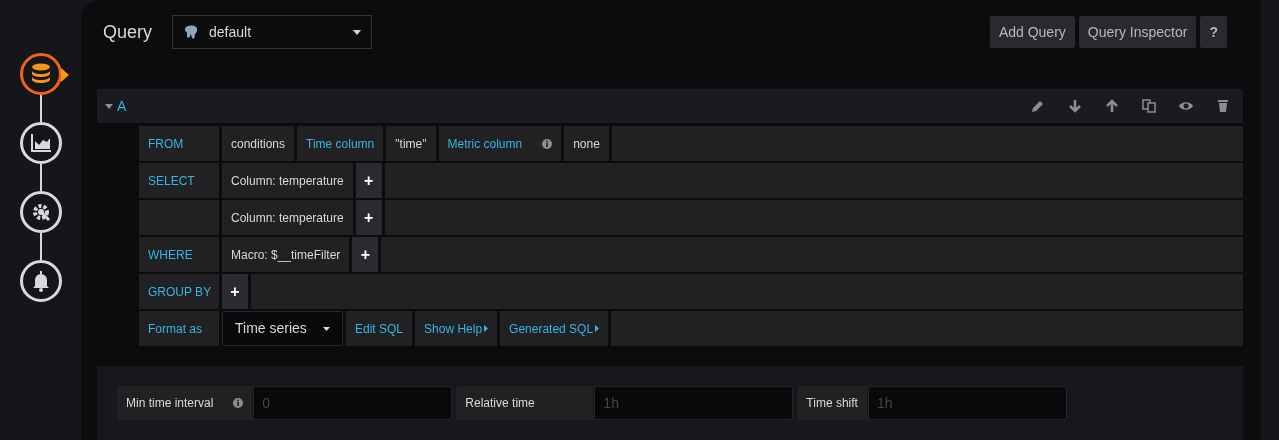 The height and width of the screenshot is (440, 1279). Describe the element at coordinates (1223, 106) in the screenshot. I see `trash-button` at that location.